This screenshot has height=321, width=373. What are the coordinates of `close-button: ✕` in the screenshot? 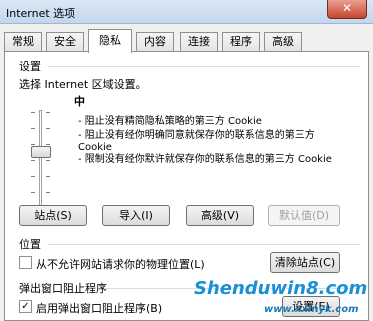 It's located at (347, 9).